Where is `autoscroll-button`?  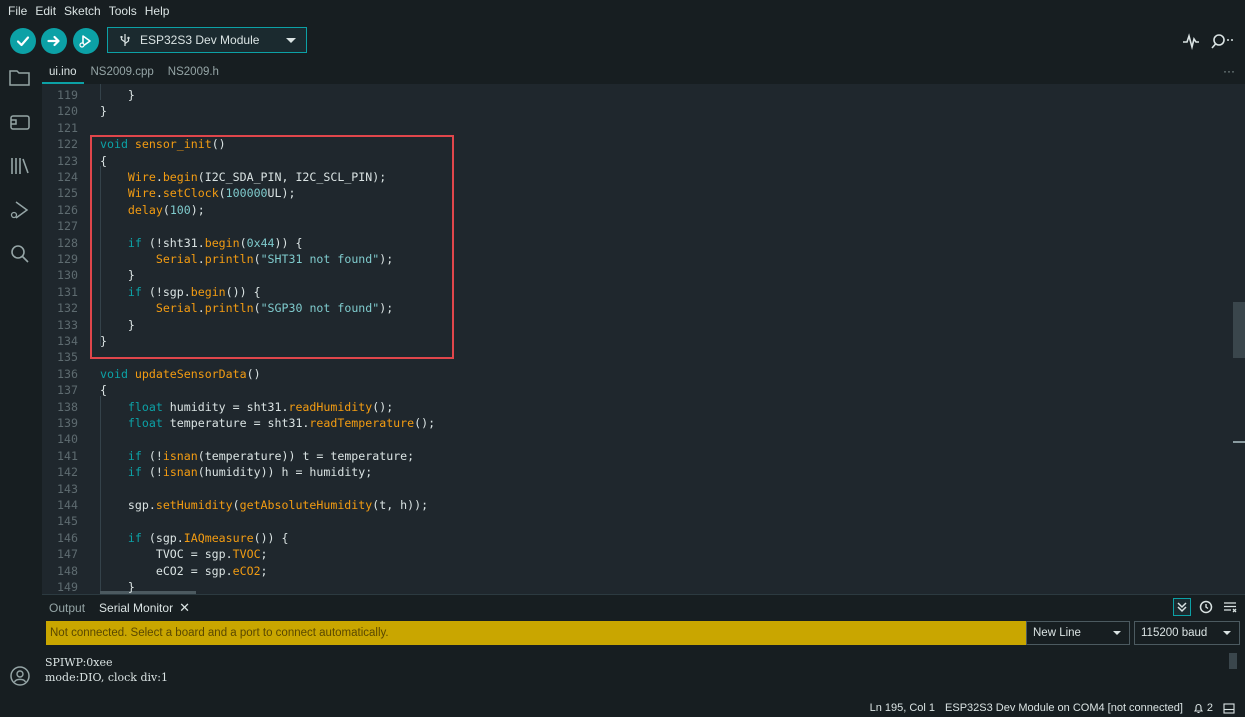
autoscroll-button is located at coordinates (1182, 607).